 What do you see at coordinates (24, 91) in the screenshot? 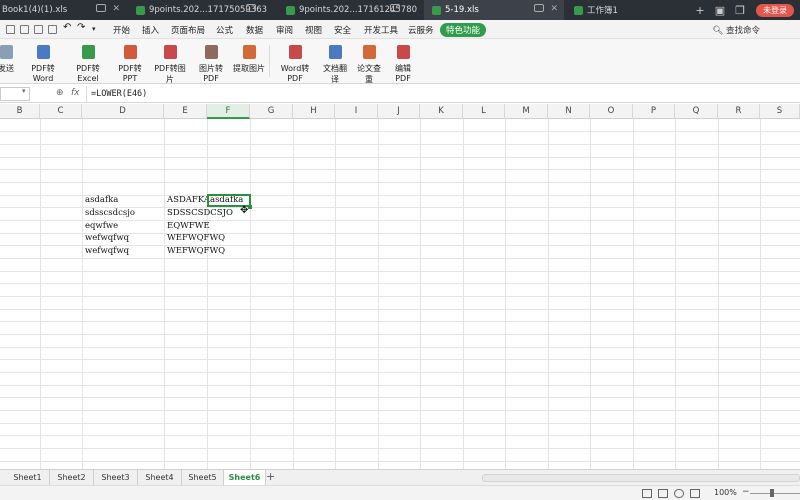
I see `chevron-down-icon: ▾` at bounding box center [24, 91].